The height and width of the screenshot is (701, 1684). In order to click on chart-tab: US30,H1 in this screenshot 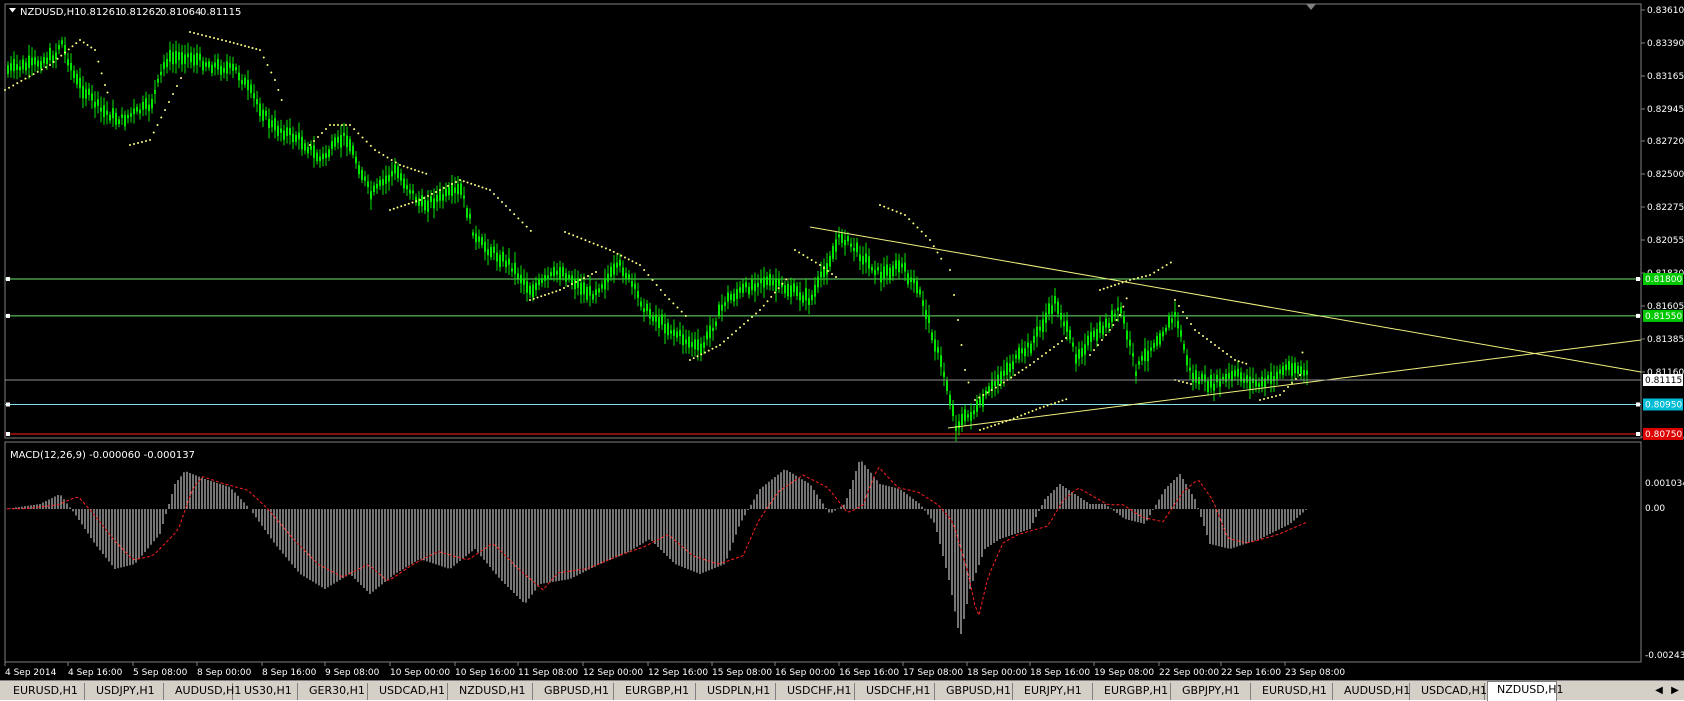, I will do `click(266, 691)`.